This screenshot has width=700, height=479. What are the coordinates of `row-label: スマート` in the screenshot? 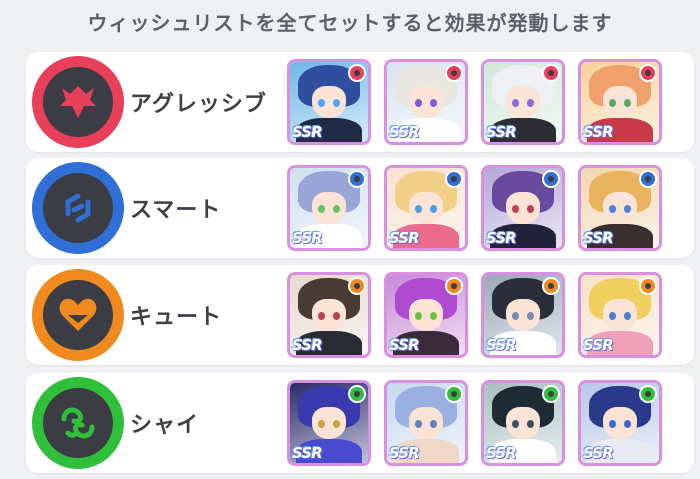 It's located at (176, 210).